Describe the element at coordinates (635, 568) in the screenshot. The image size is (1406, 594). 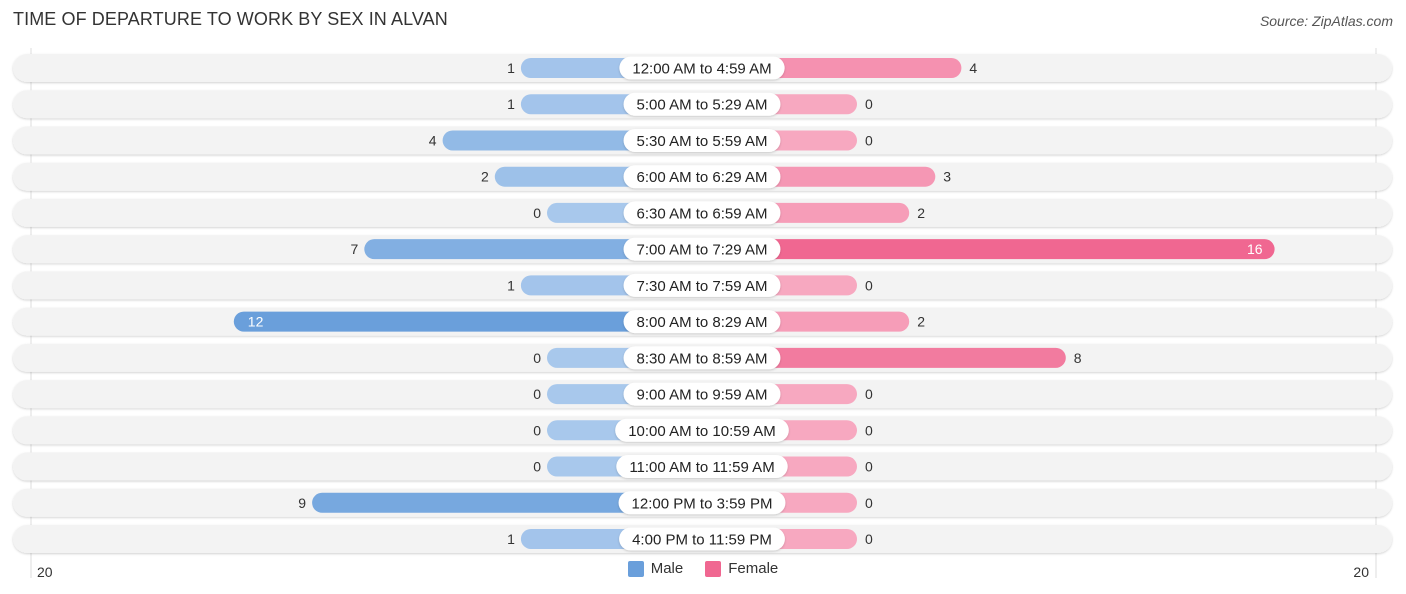
I see `legend-swatch-male` at that location.